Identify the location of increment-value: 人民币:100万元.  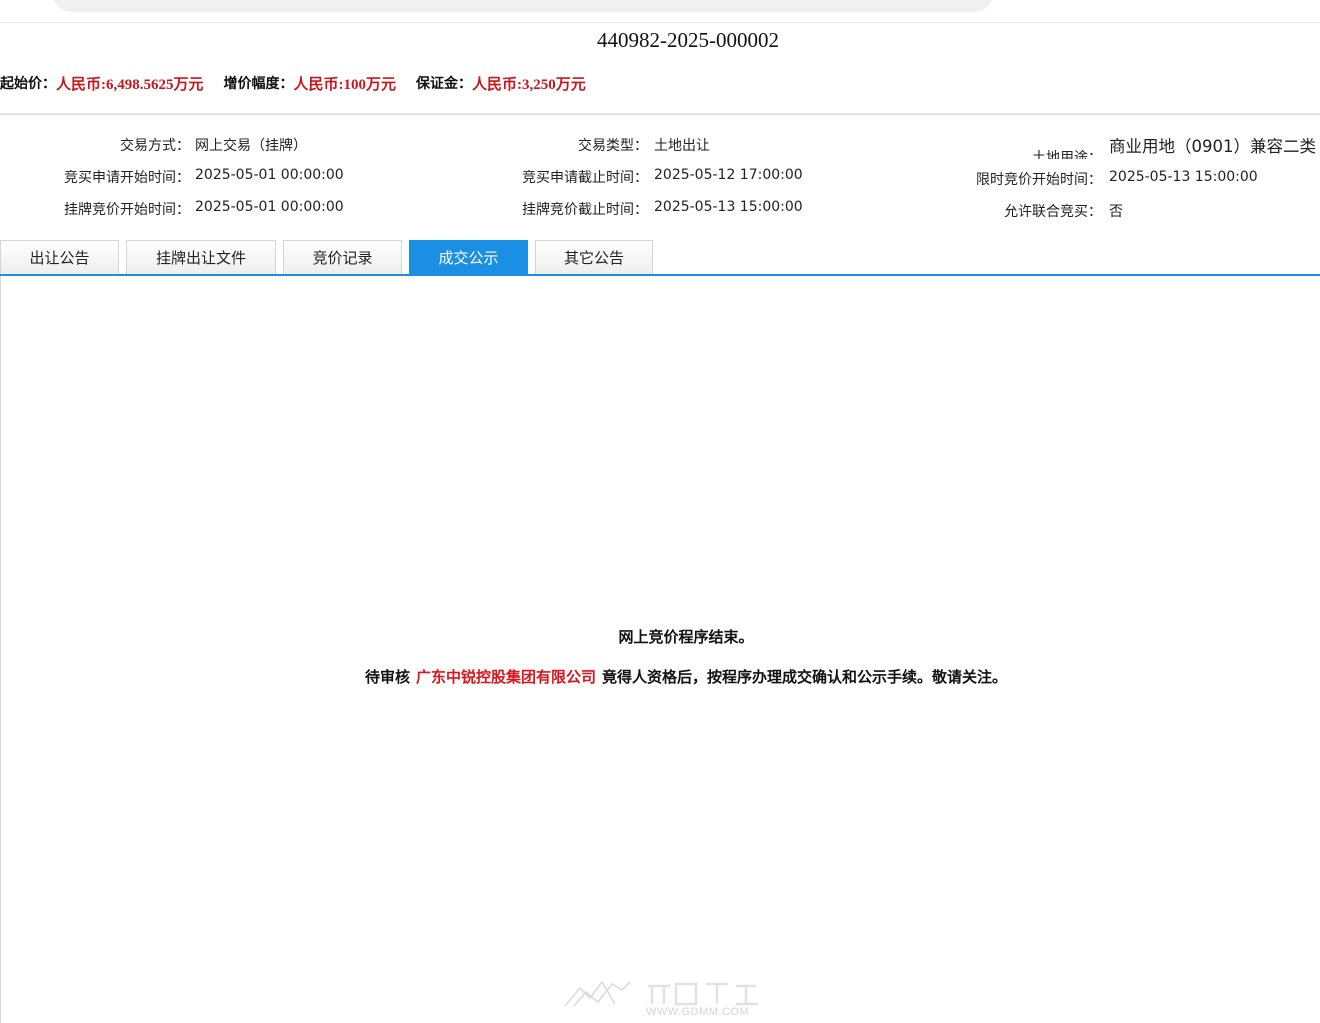
(345, 84).